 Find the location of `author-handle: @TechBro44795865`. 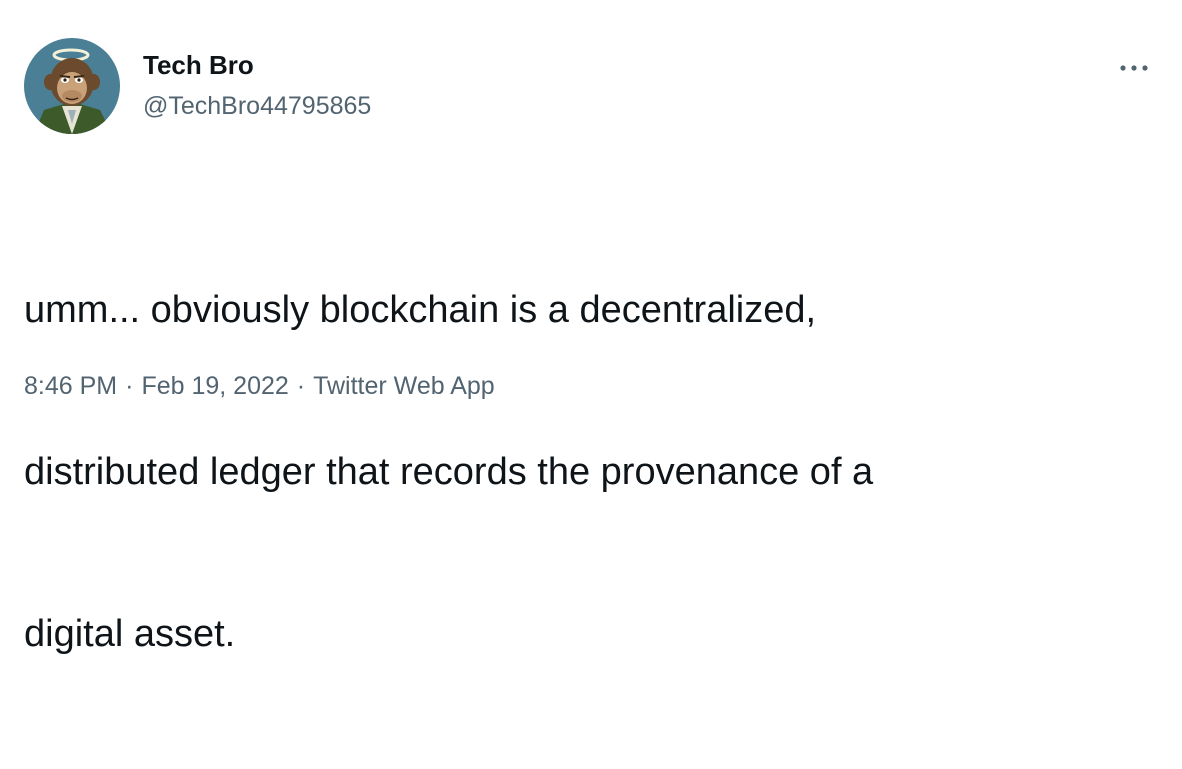

author-handle: @TechBro44795865 is located at coordinates (257, 106).